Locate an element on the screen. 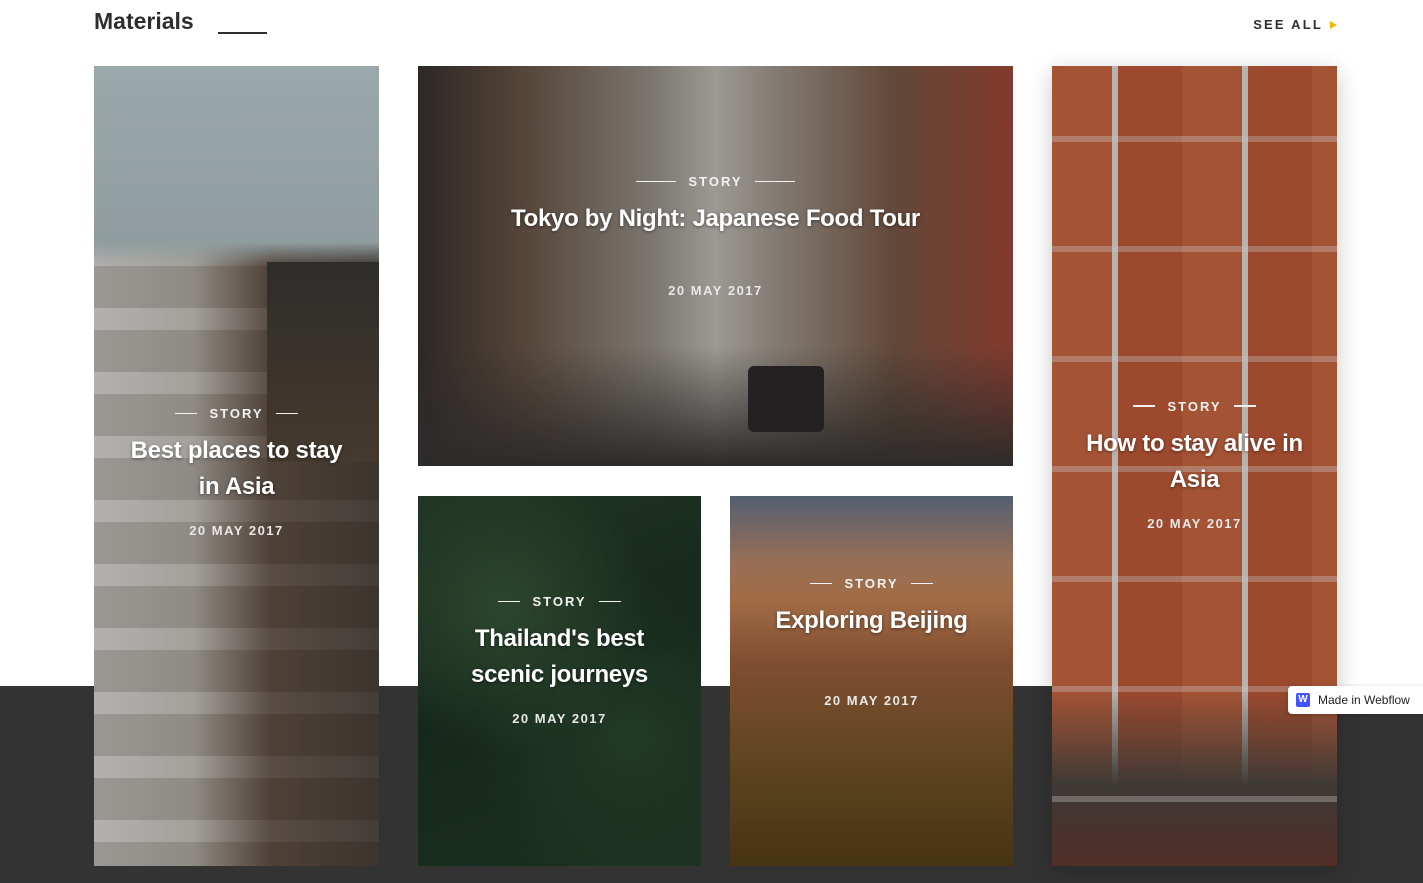 The width and height of the screenshot is (1423, 883). see-all-link: SEE ALL is located at coordinates (1295, 24).